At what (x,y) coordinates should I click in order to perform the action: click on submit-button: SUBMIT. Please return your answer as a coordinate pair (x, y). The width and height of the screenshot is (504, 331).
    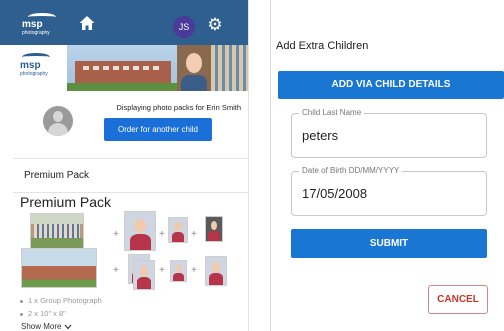
    Looking at the image, I should click on (389, 243).